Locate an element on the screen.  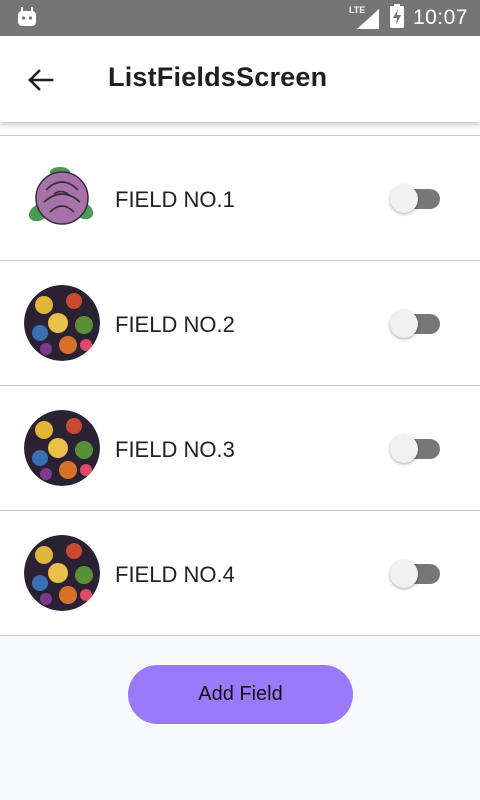
android-icon is located at coordinates (27, 19).